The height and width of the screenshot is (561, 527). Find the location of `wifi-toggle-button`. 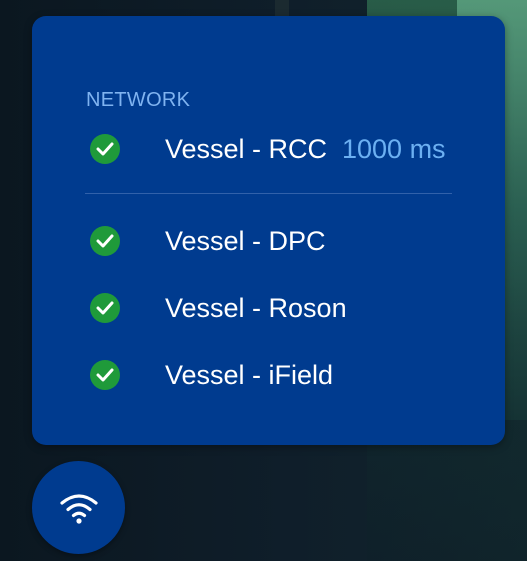

wifi-toggle-button is located at coordinates (78, 507).